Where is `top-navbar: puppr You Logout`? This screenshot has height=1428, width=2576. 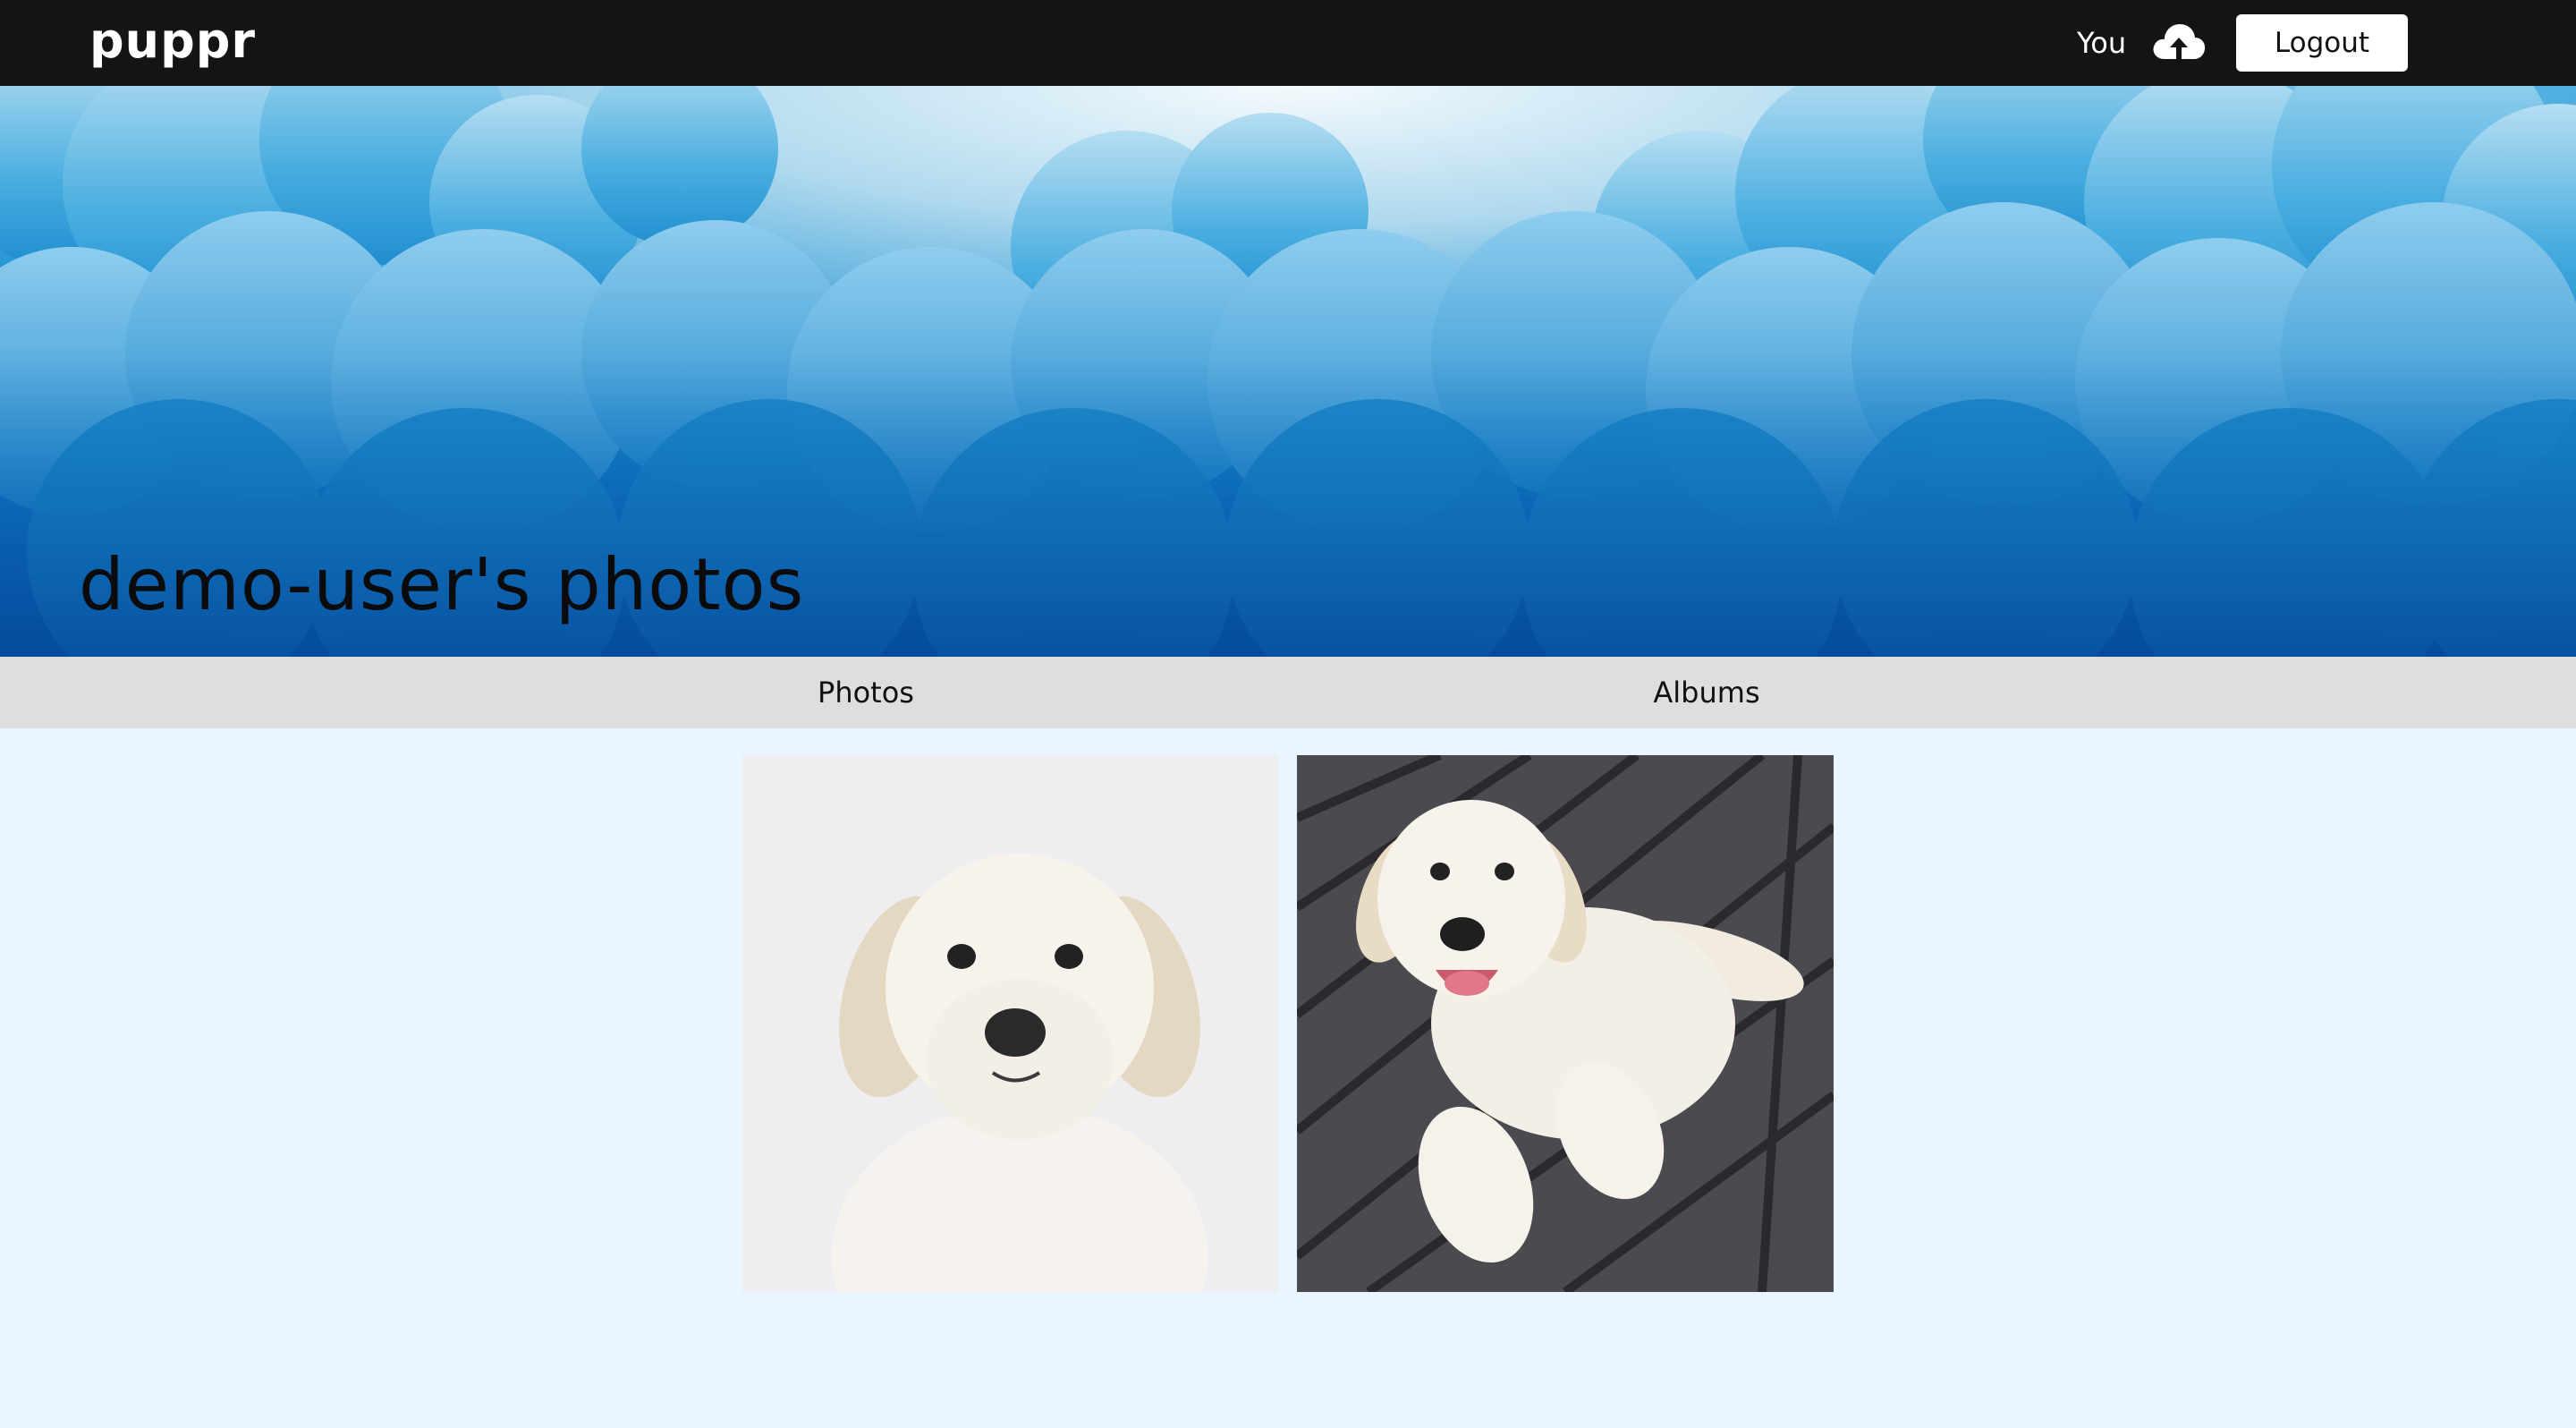 top-navbar: puppr You Logout is located at coordinates (1288, 43).